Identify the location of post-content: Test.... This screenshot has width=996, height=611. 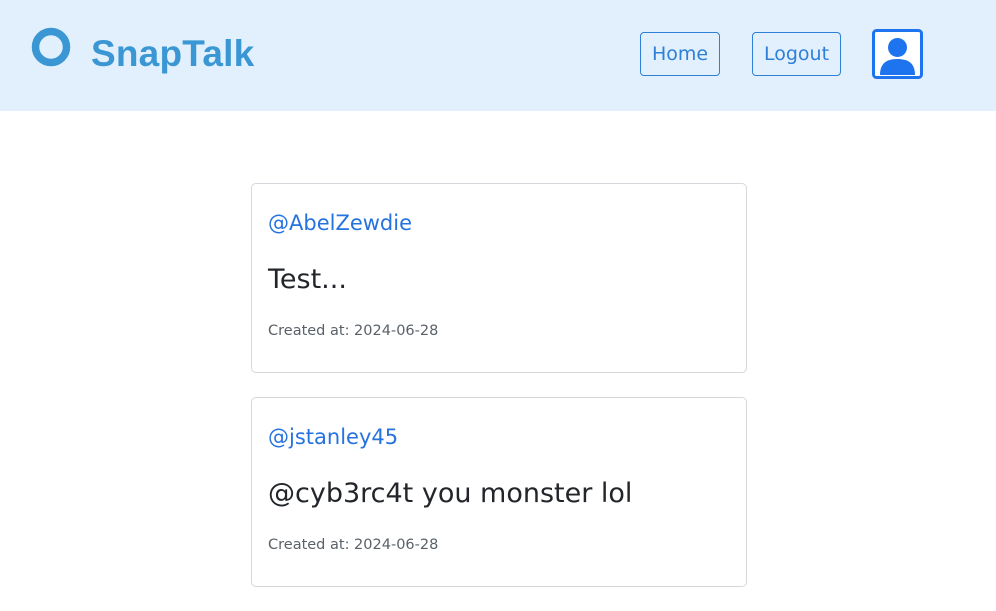
(307, 279).